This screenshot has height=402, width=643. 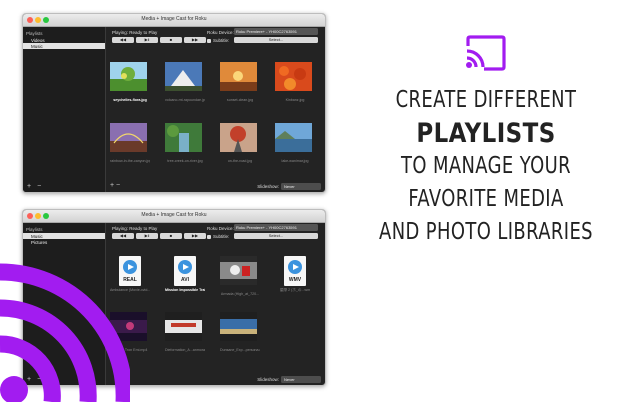 I want to click on item-caption: Mission Impossible Trailer.avi, so click(x=185, y=290).